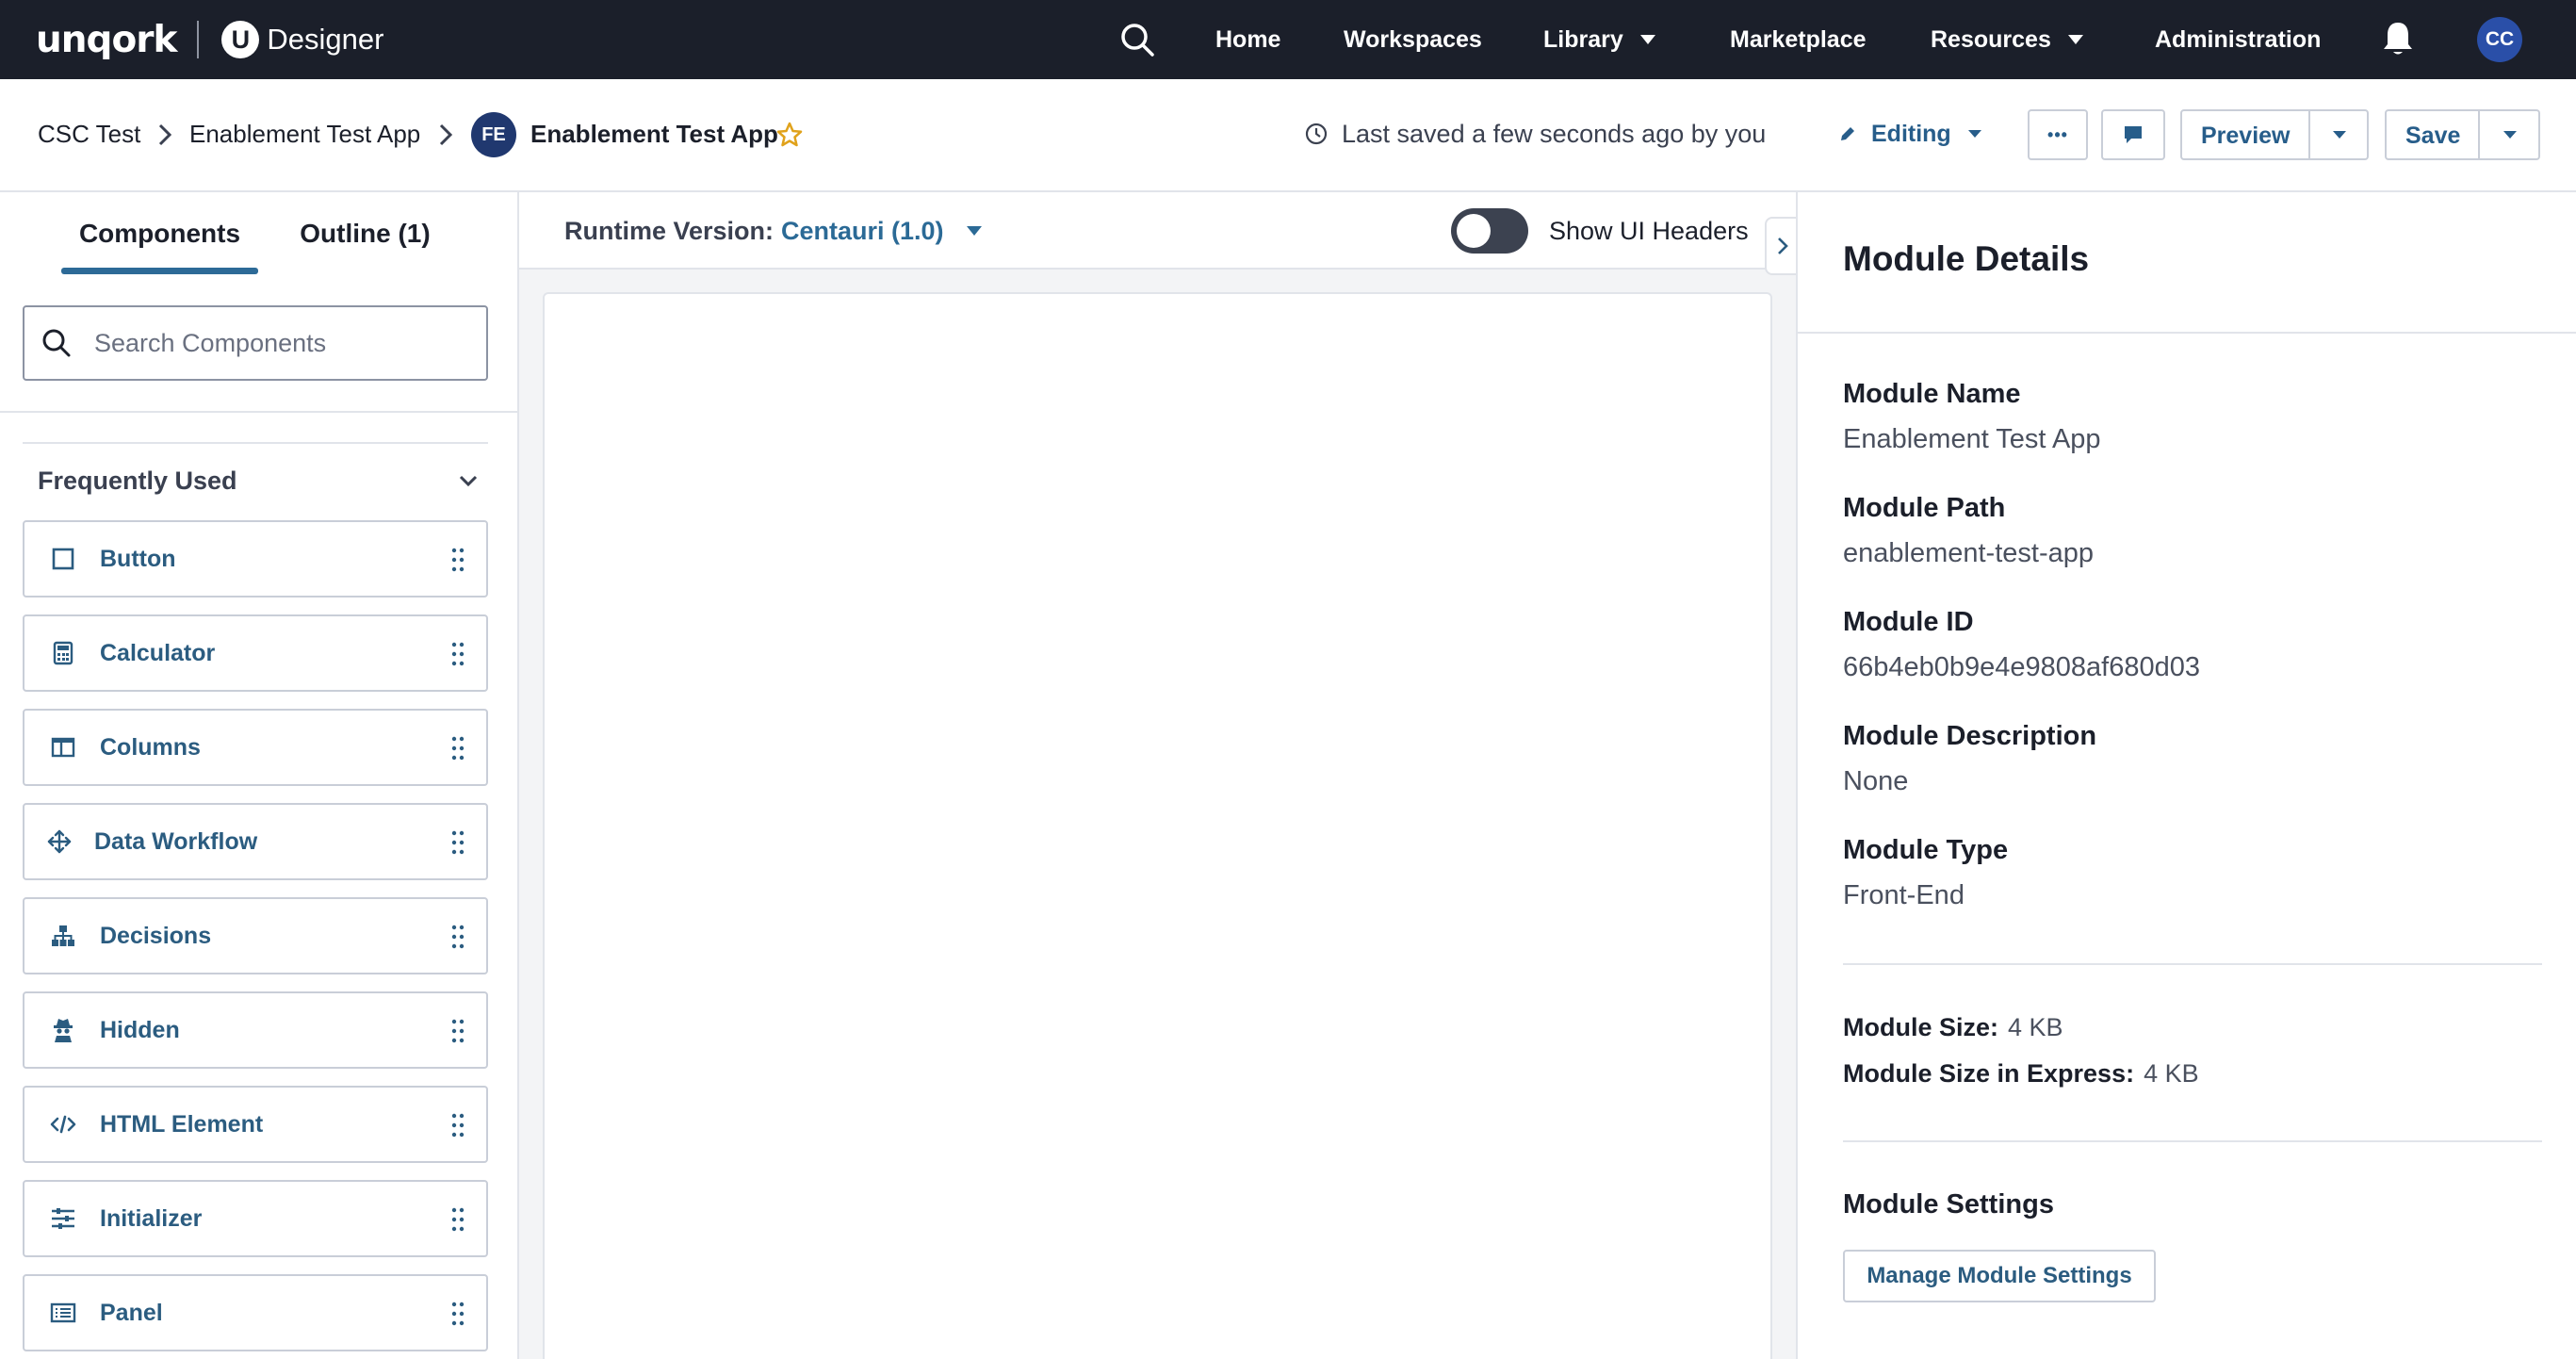 Image resolution: width=2576 pixels, height=1359 pixels. I want to click on component-item-data-workflow: Data Workflow, so click(255, 841).